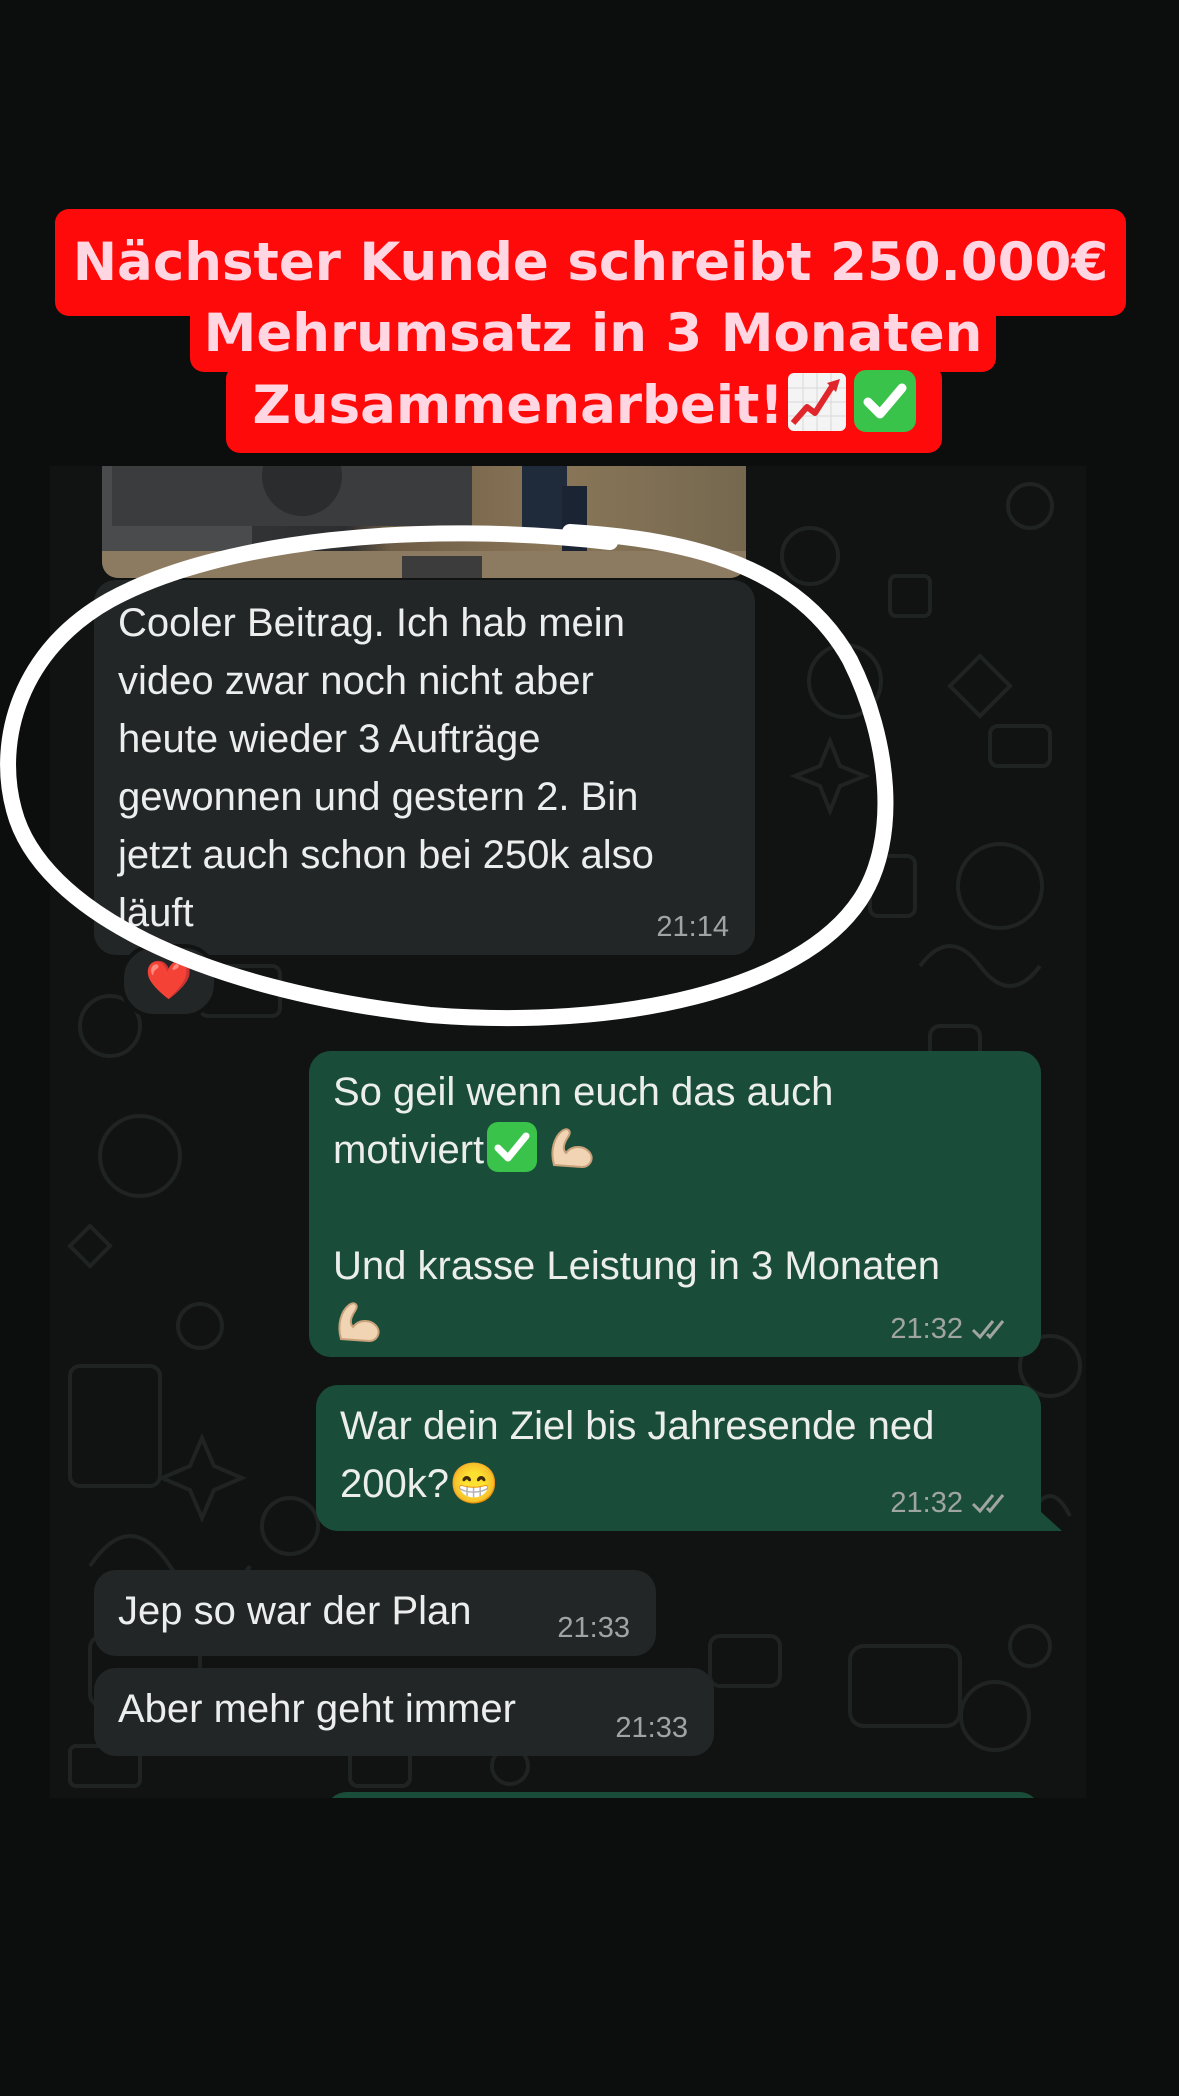 The image size is (1179, 2096). What do you see at coordinates (473, 1484) in the screenshot?
I see `grinning-face-icon: 😁` at bounding box center [473, 1484].